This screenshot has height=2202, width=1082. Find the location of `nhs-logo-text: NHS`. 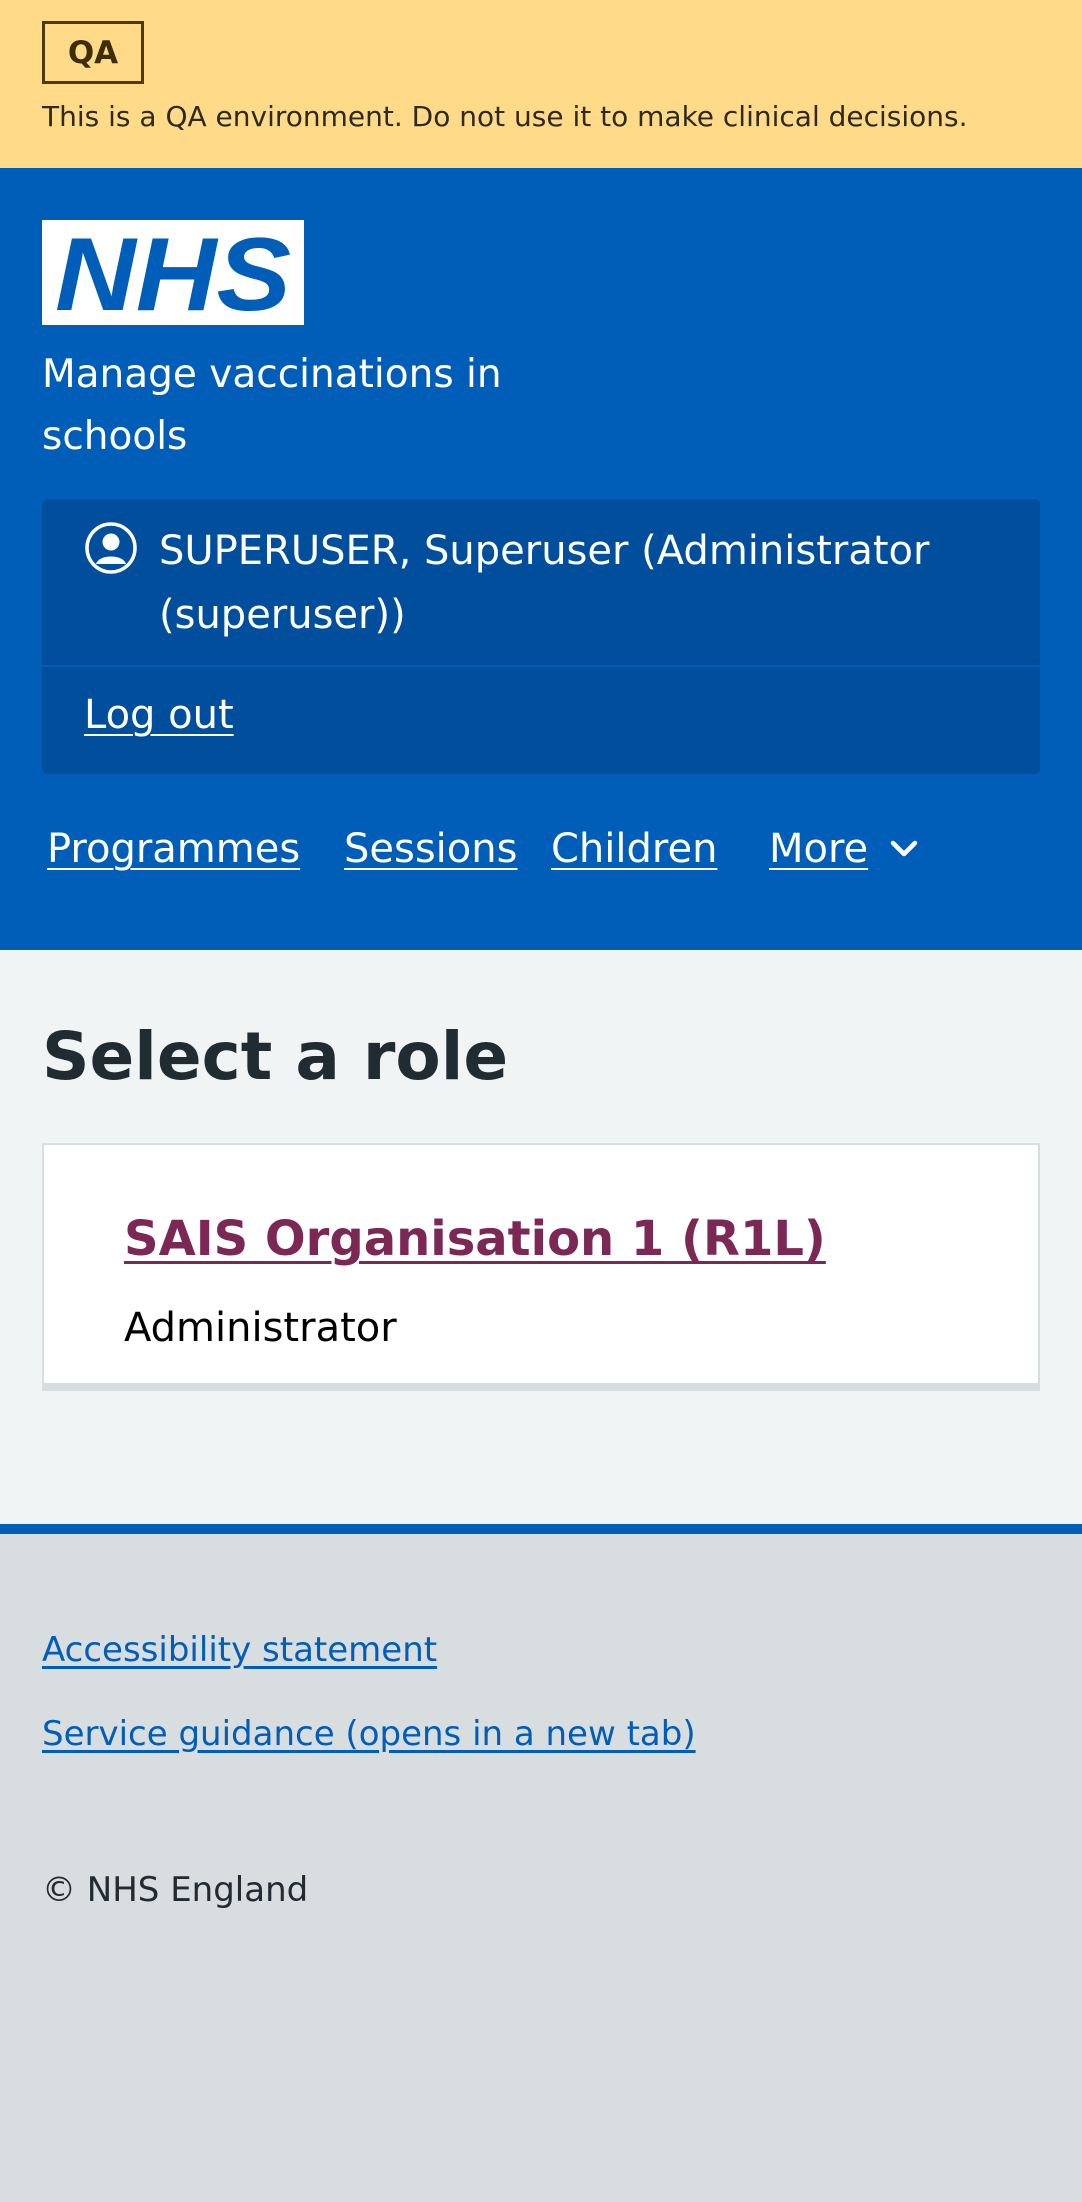

nhs-logo-text: NHS is located at coordinates (173, 272).